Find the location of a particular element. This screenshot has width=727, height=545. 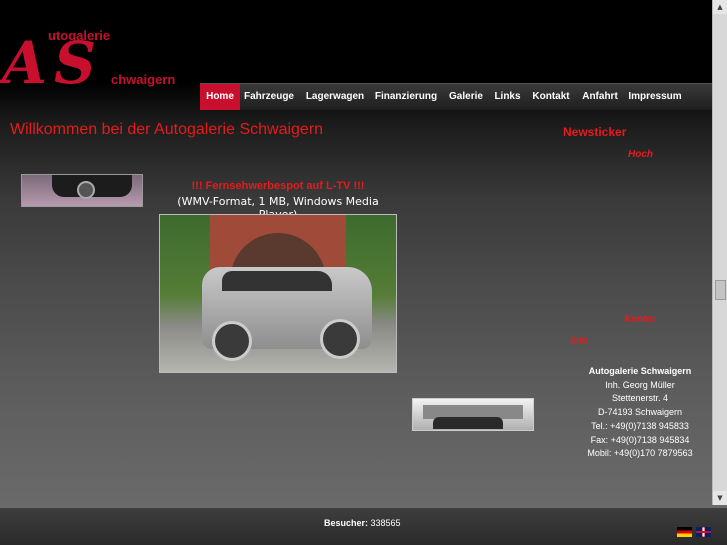

site-logo: A S utogalerie chwaigern is located at coordinates (92, 62).